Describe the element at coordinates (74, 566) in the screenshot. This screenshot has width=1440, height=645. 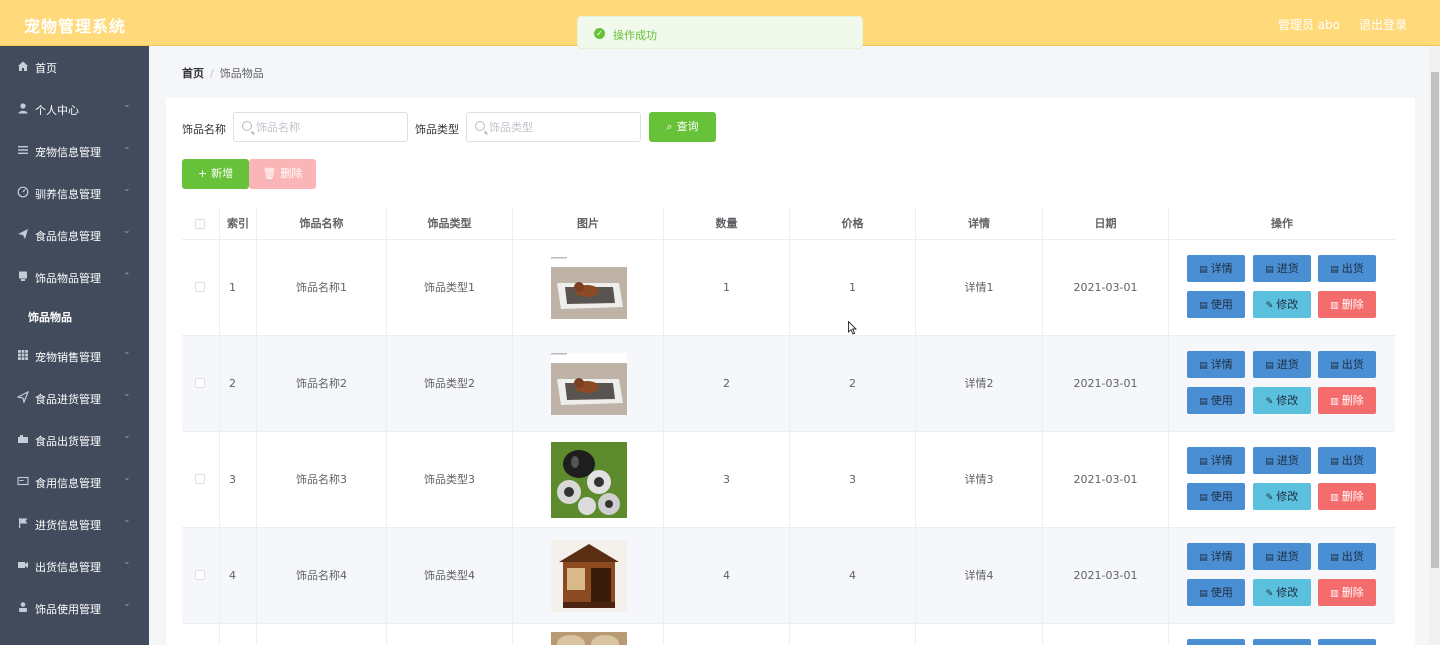
I see `sidebar-item-stock-out-info: 出货信息管理 ⌄` at that location.